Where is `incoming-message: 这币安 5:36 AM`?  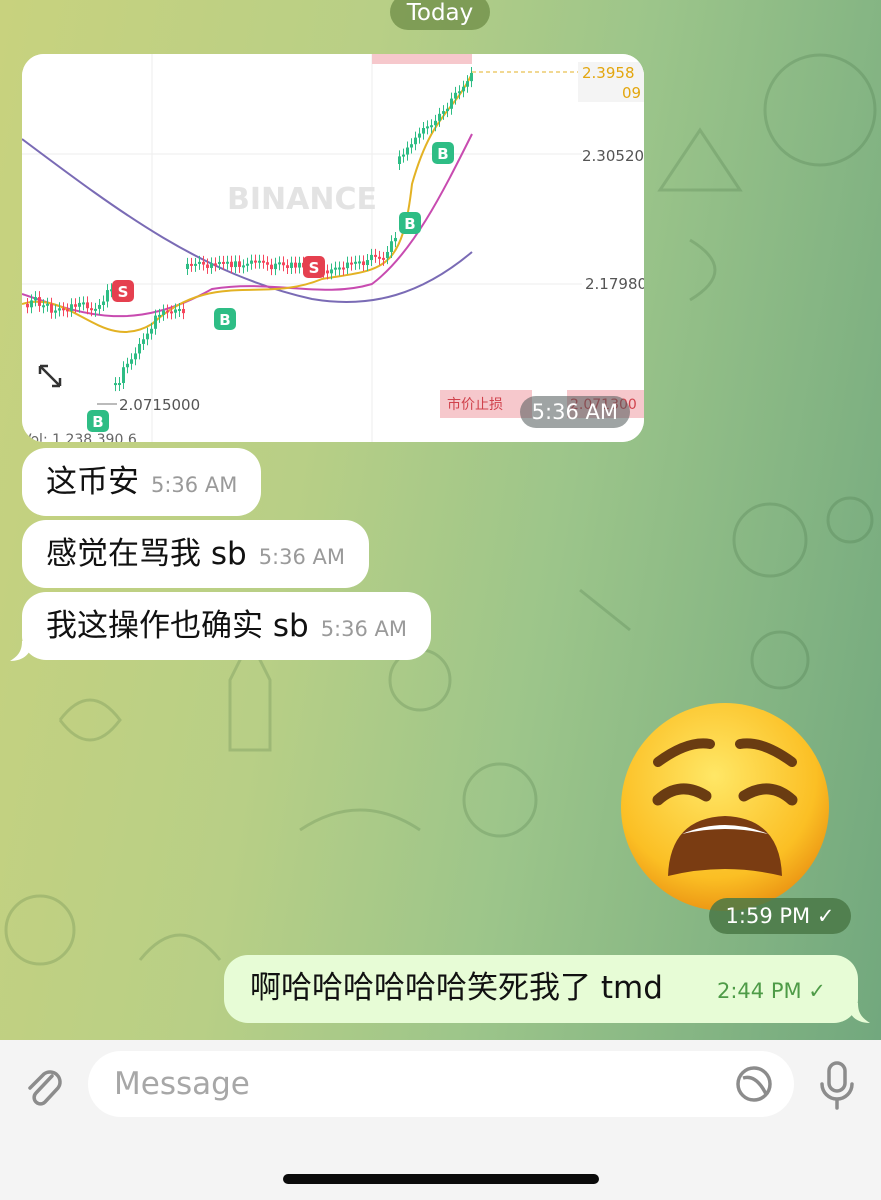 incoming-message: 这币安 5:36 AM is located at coordinates (141, 482).